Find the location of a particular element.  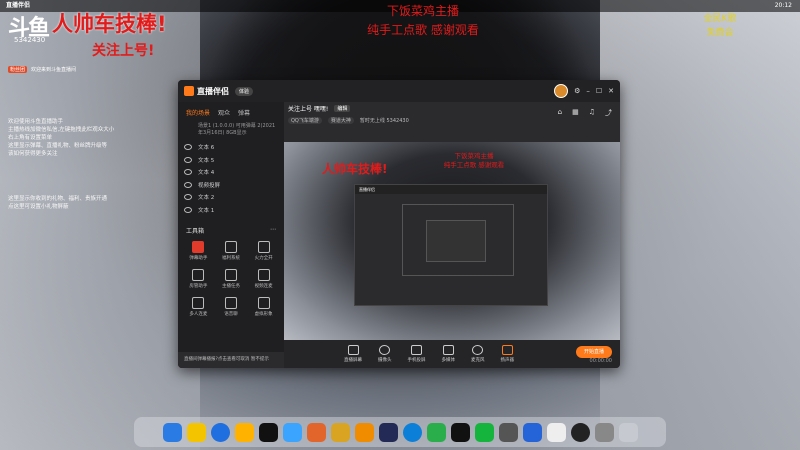

category-tag: QQ飞车端游 is located at coordinates (305, 120).